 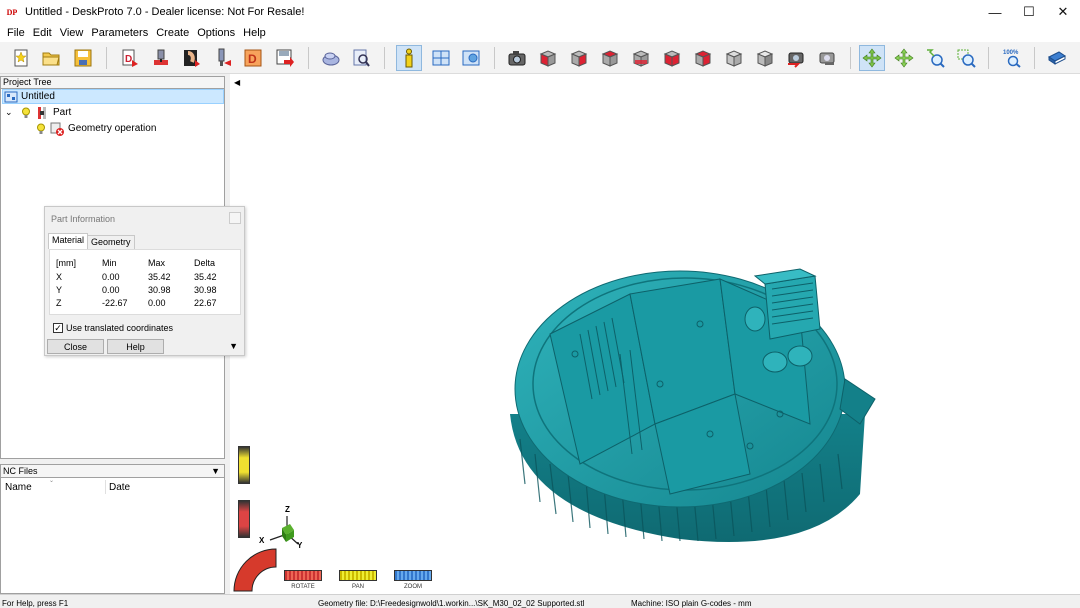 I want to click on close-window-button: ✕, so click(x=1063, y=12).